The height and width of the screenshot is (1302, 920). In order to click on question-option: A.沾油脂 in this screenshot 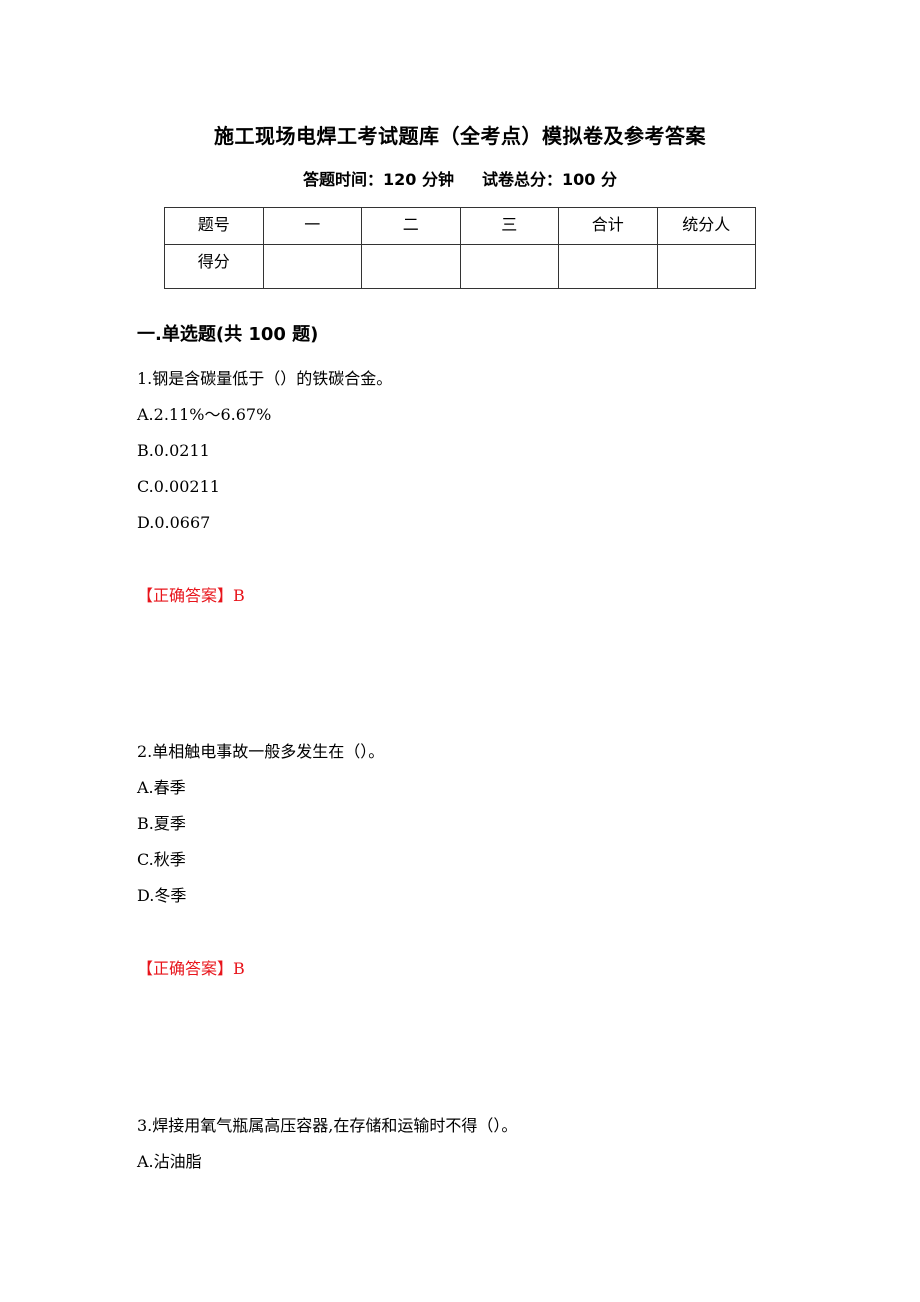, I will do `click(169, 1161)`.